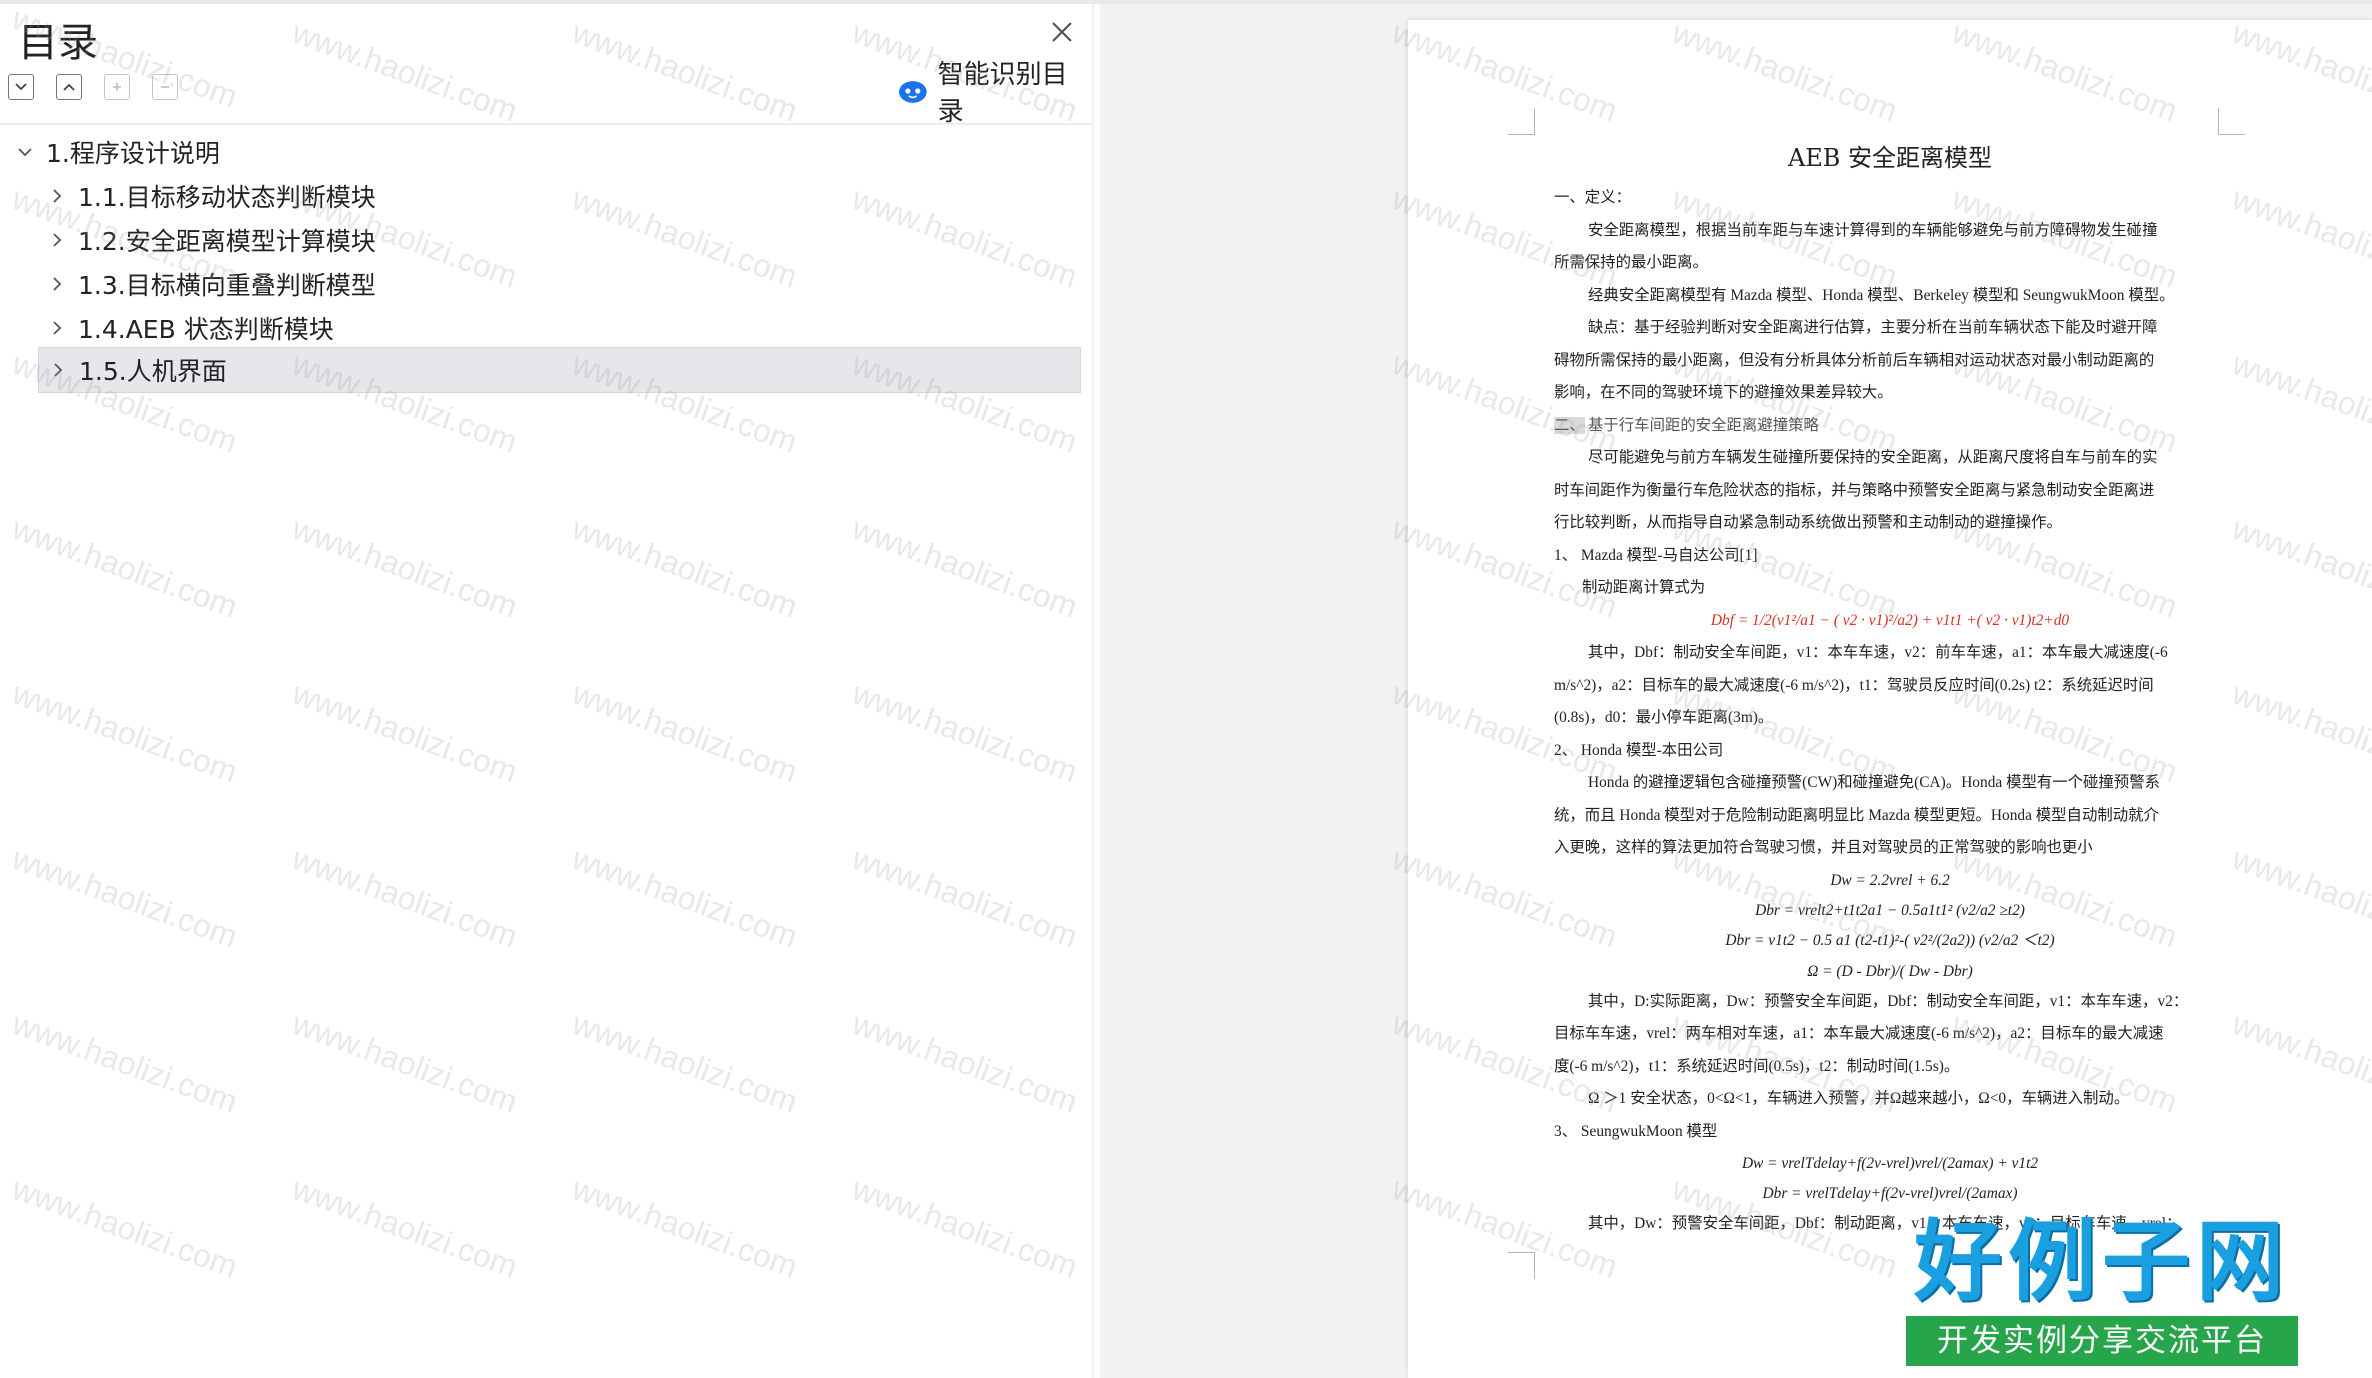 The width and height of the screenshot is (2372, 1378). What do you see at coordinates (1062, 32) in the screenshot?
I see `close-icon` at bounding box center [1062, 32].